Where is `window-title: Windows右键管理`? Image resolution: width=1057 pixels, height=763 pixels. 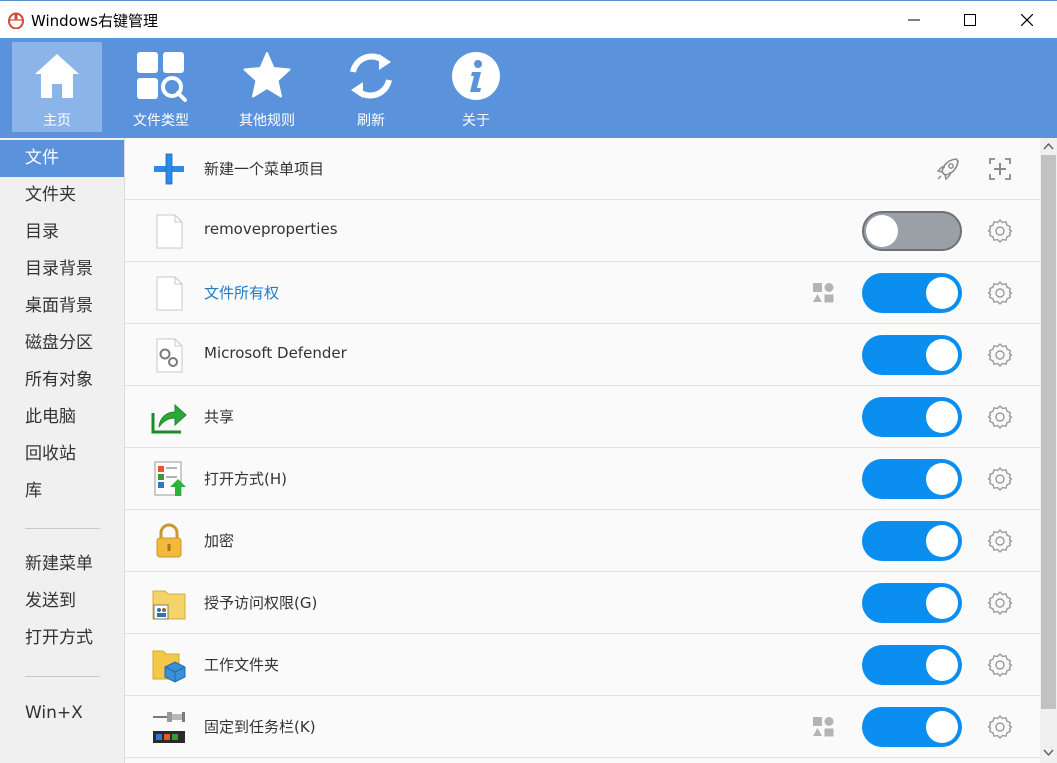
window-title: Windows右键管理 is located at coordinates (94, 21).